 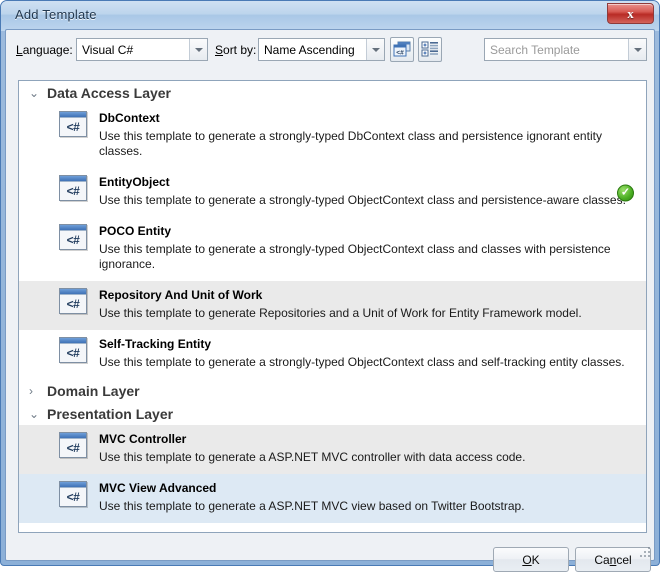 What do you see at coordinates (332, 413) in the screenshot?
I see `group-header: ⌄ Presentation Layer` at bounding box center [332, 413].